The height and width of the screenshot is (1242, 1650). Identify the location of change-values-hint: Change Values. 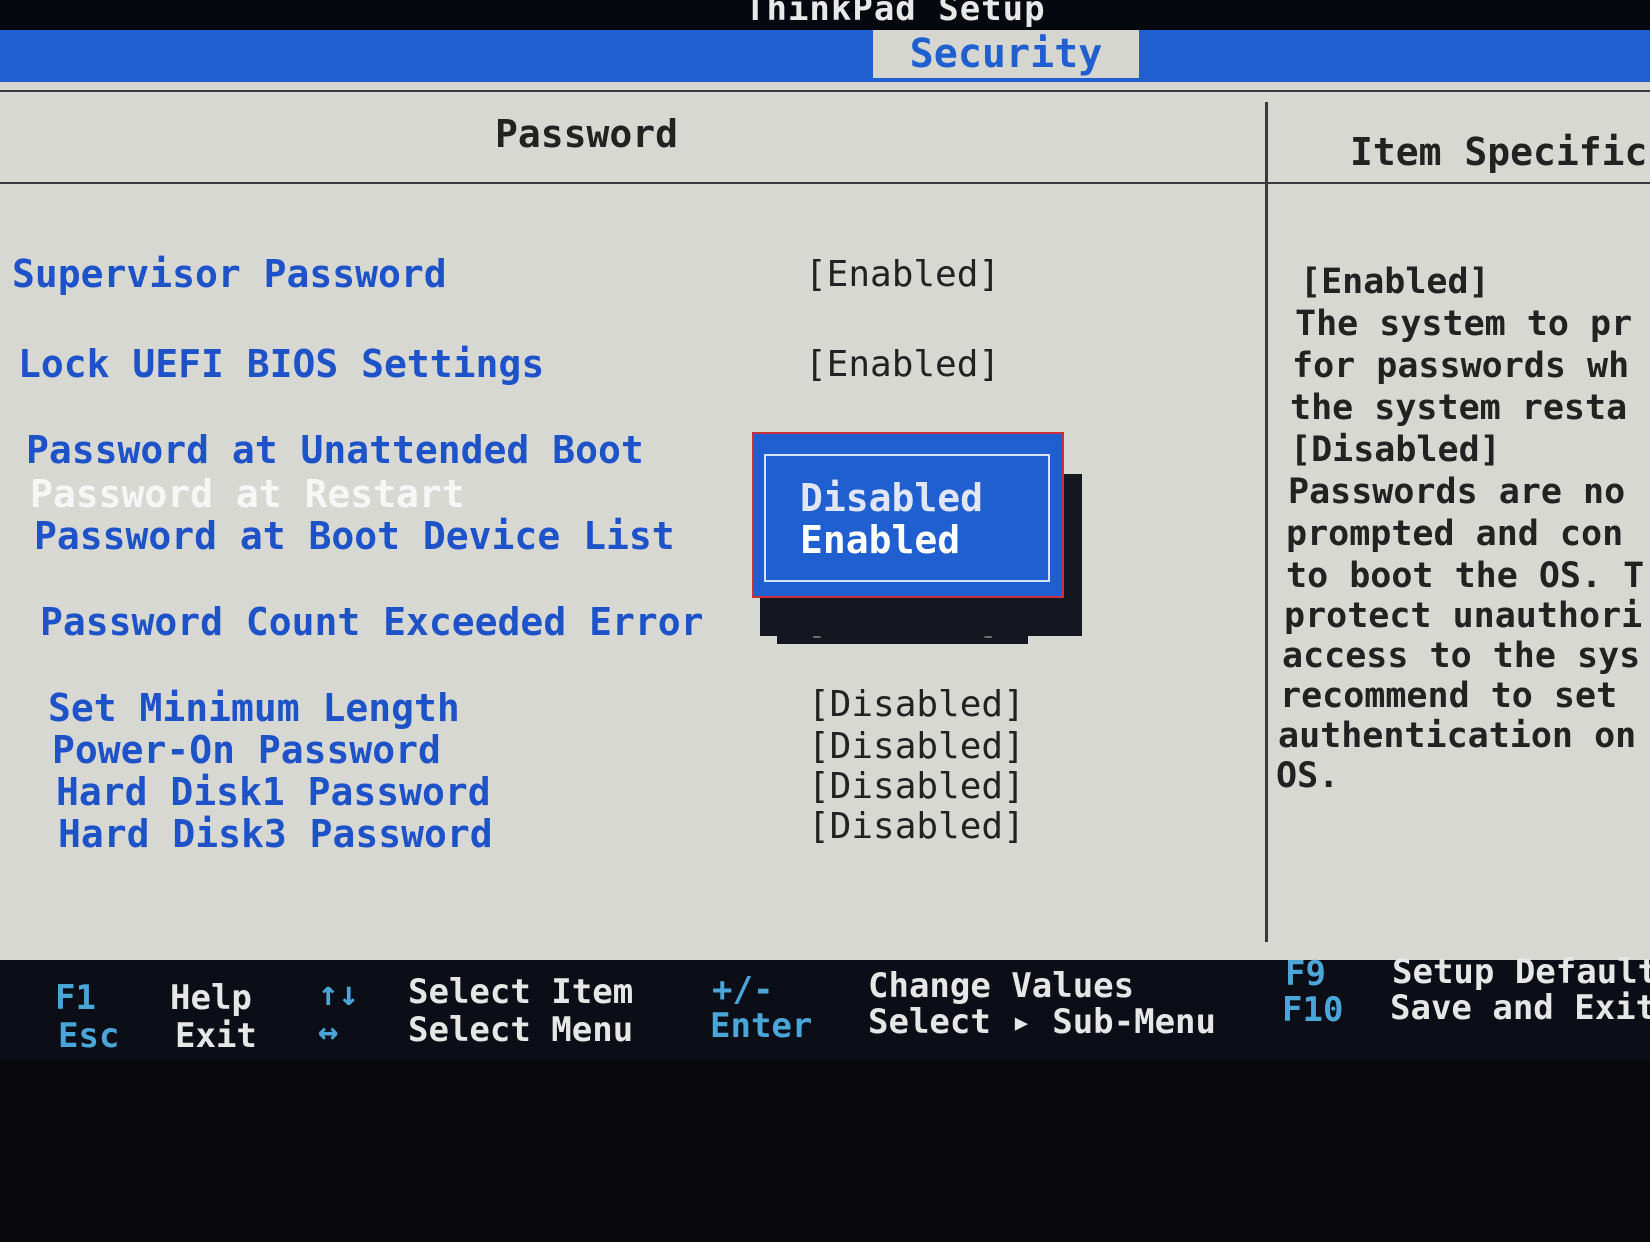
(1001, 986).